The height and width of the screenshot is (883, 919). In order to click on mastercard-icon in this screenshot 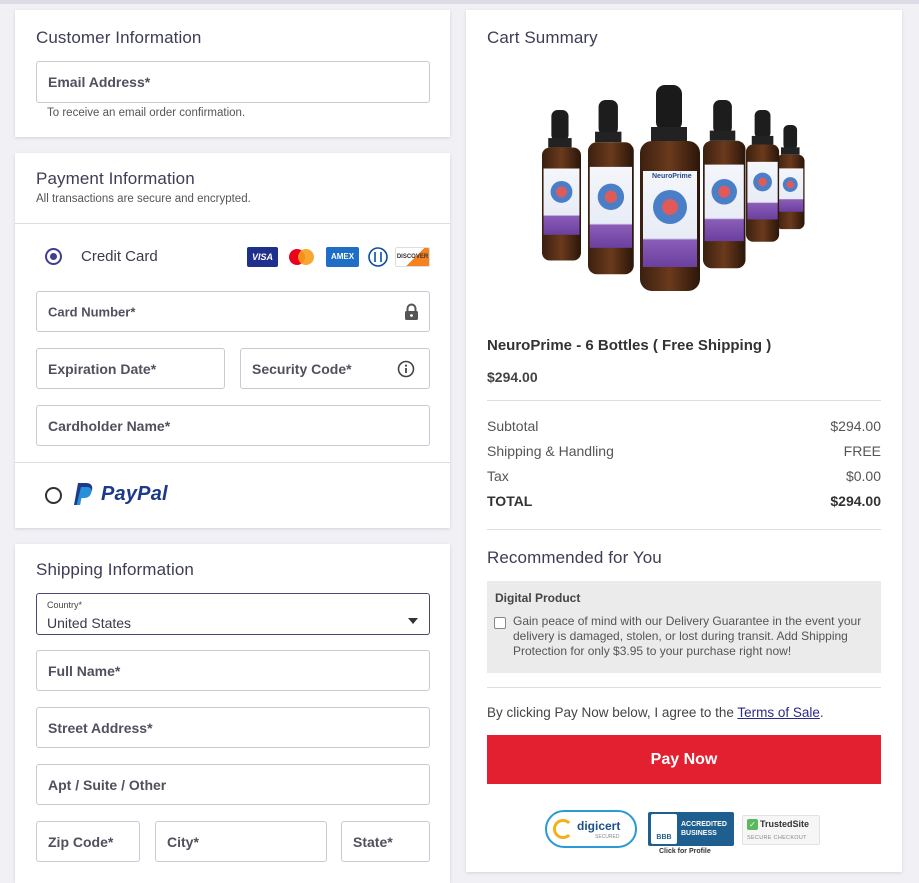, I will do `click(301, 257)`.